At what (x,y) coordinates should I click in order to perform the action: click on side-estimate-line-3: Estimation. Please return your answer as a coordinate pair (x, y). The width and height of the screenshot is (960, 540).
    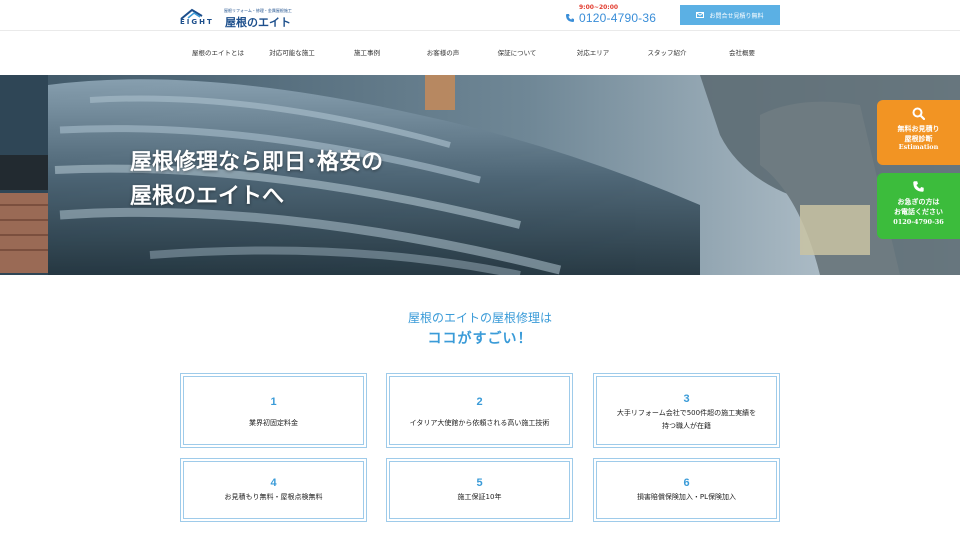
    Looking at the image, I should click on (918, 147).